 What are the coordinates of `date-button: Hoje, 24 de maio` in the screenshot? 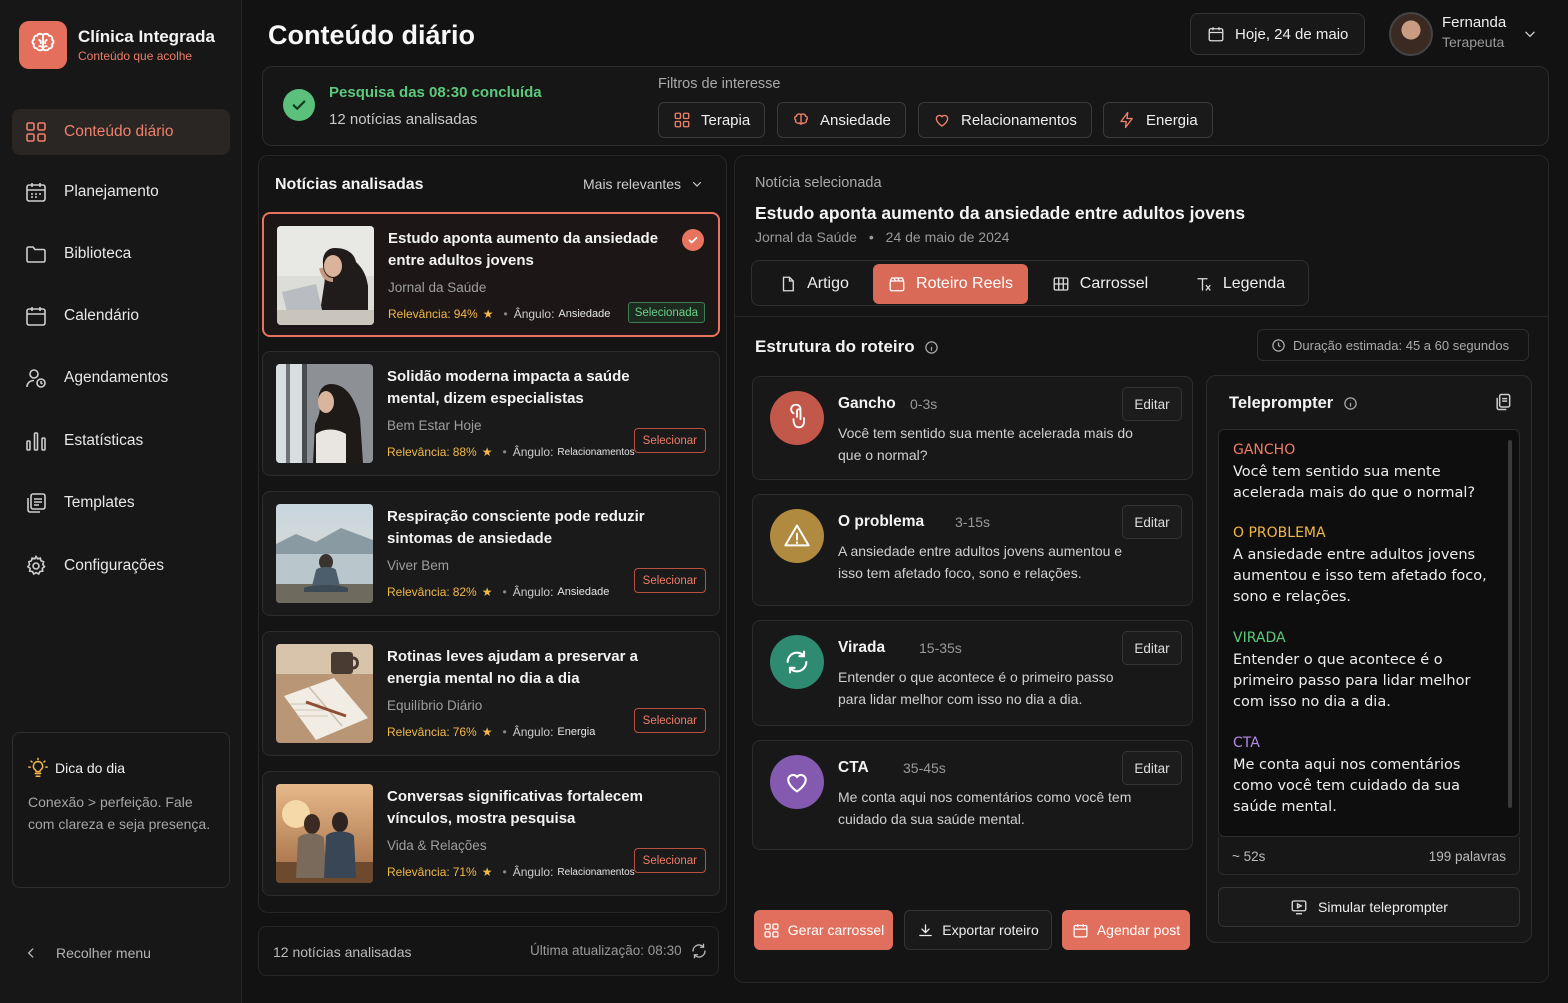 It's located at (1277, 34).